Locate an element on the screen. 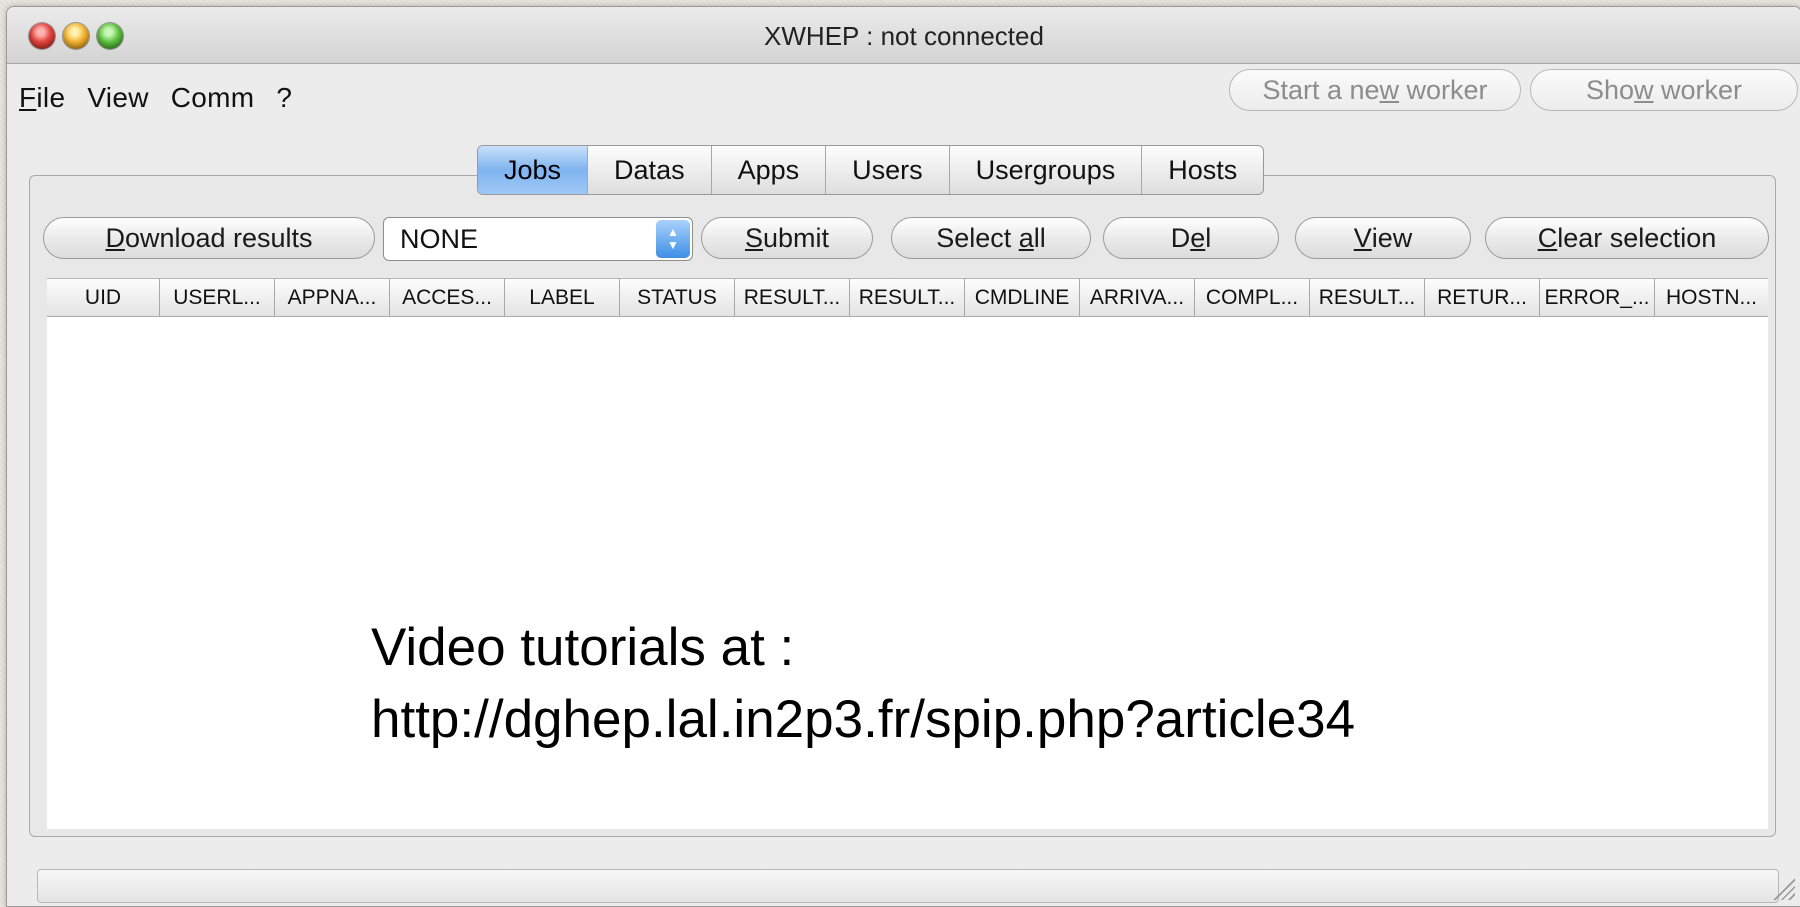 The width and height of the screenshot is (1800, 907). start-worker-mnemonic: w is located at coordinates (1389, 89).